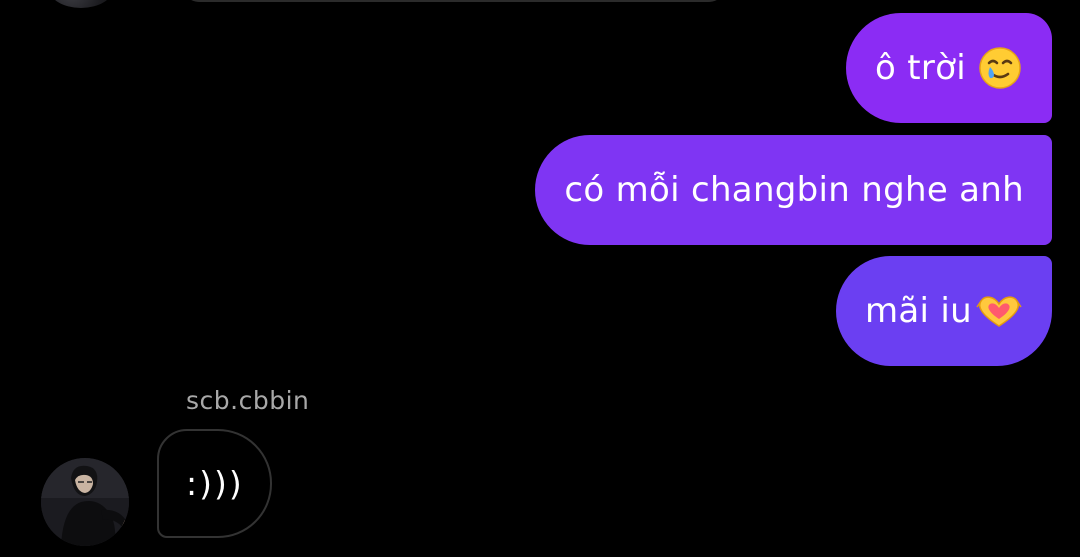 The width and height of the screenshot is (1080, 557). Describe the element at coordinates (85, 502) in the screenshot. I see `sender-avatar` at that location.